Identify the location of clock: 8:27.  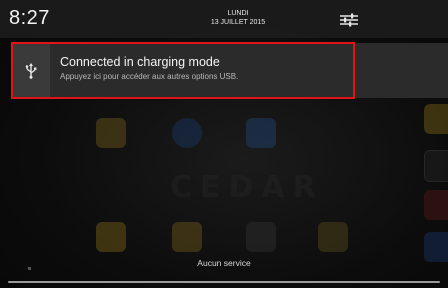
(29, 18).